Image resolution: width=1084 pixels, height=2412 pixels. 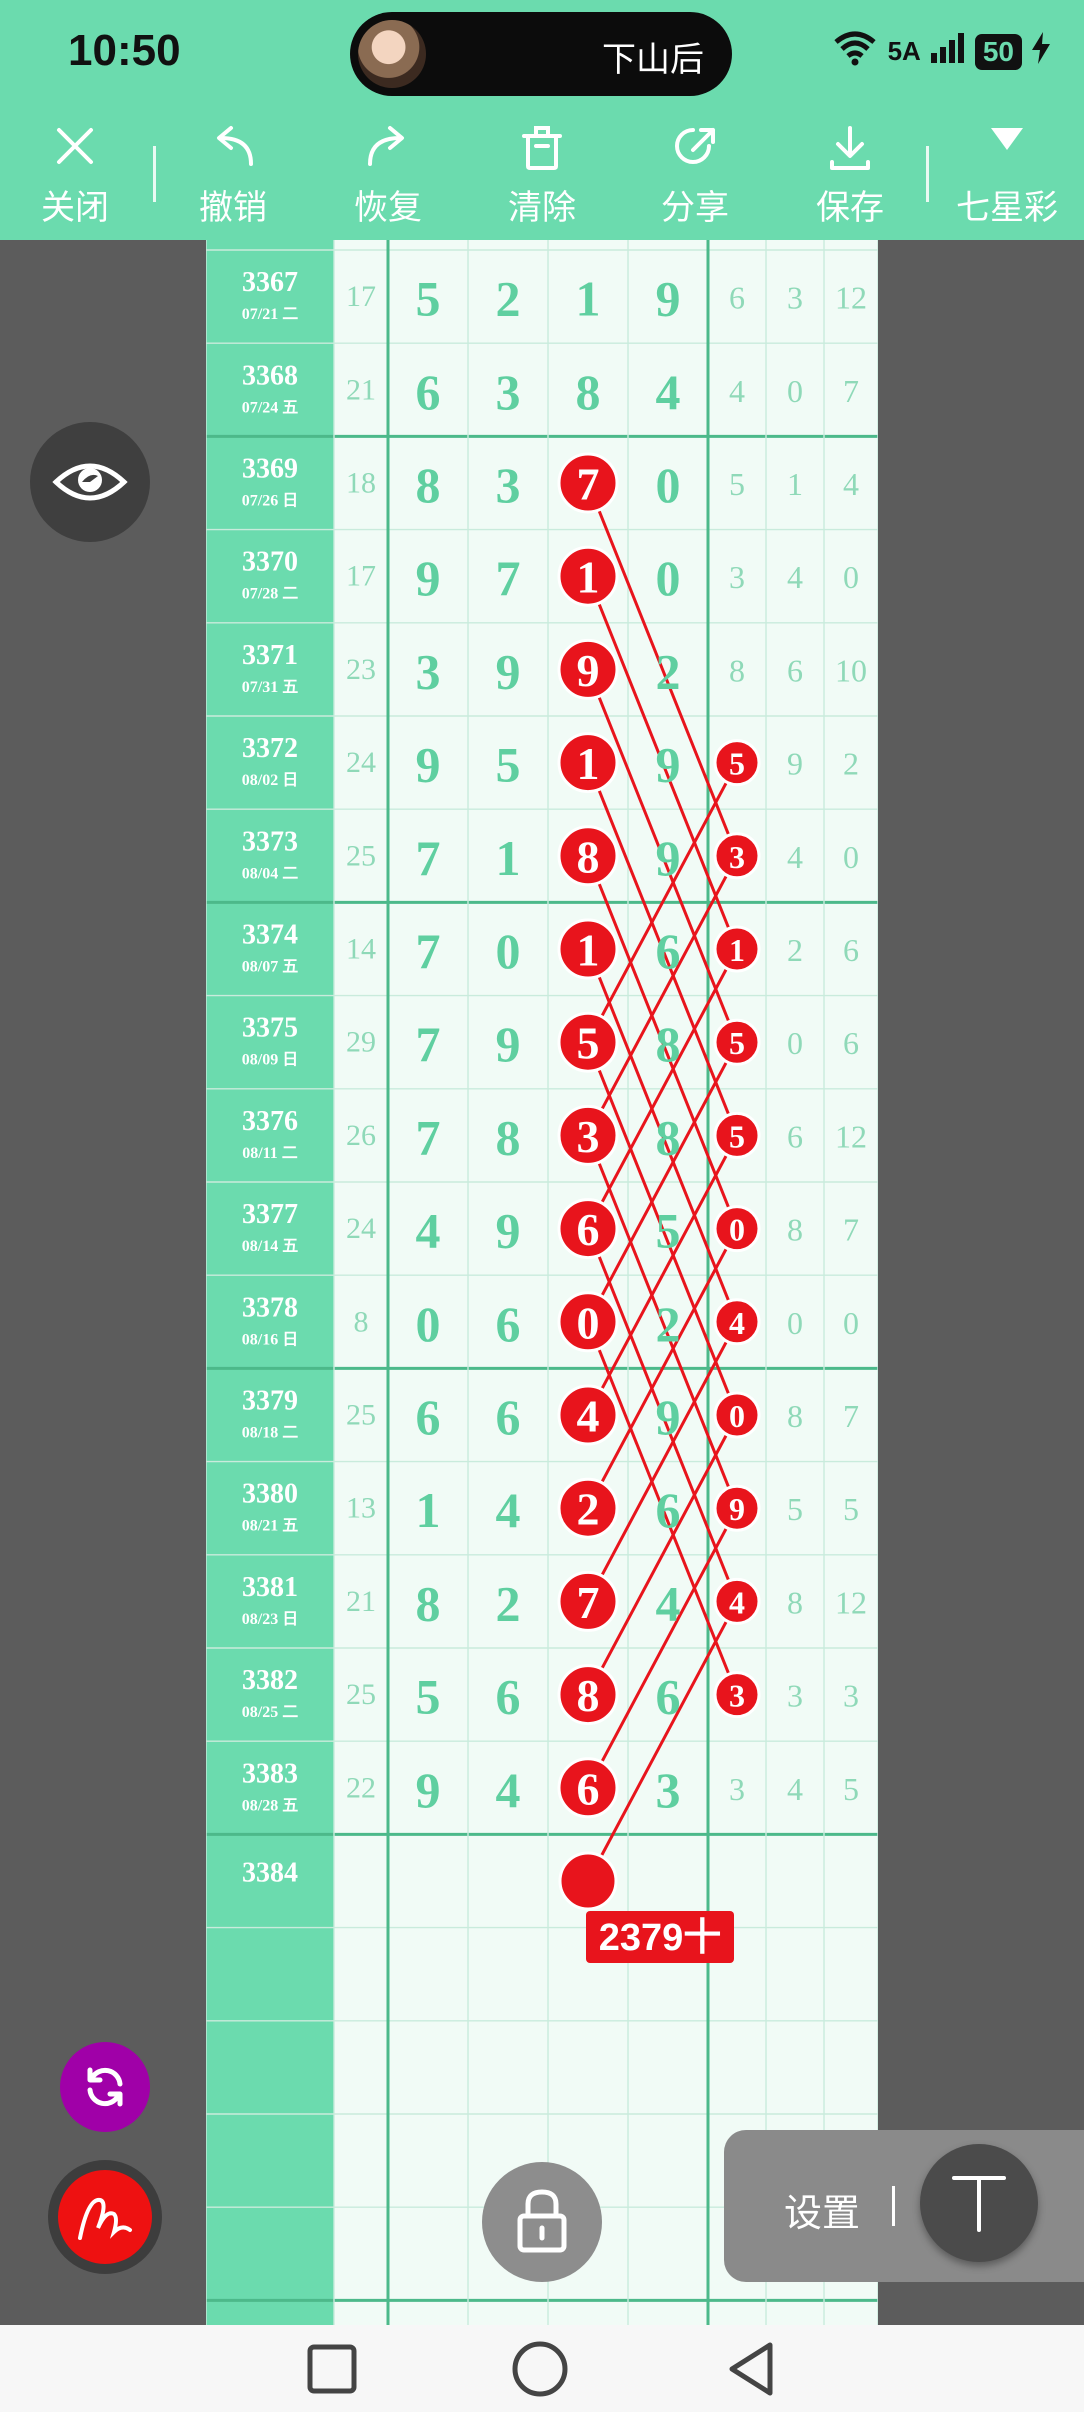 What do you see at coordinates (270, 1307) in the screenshot?
I see `issue-number: 3378` at bounding box center [270, 1307].